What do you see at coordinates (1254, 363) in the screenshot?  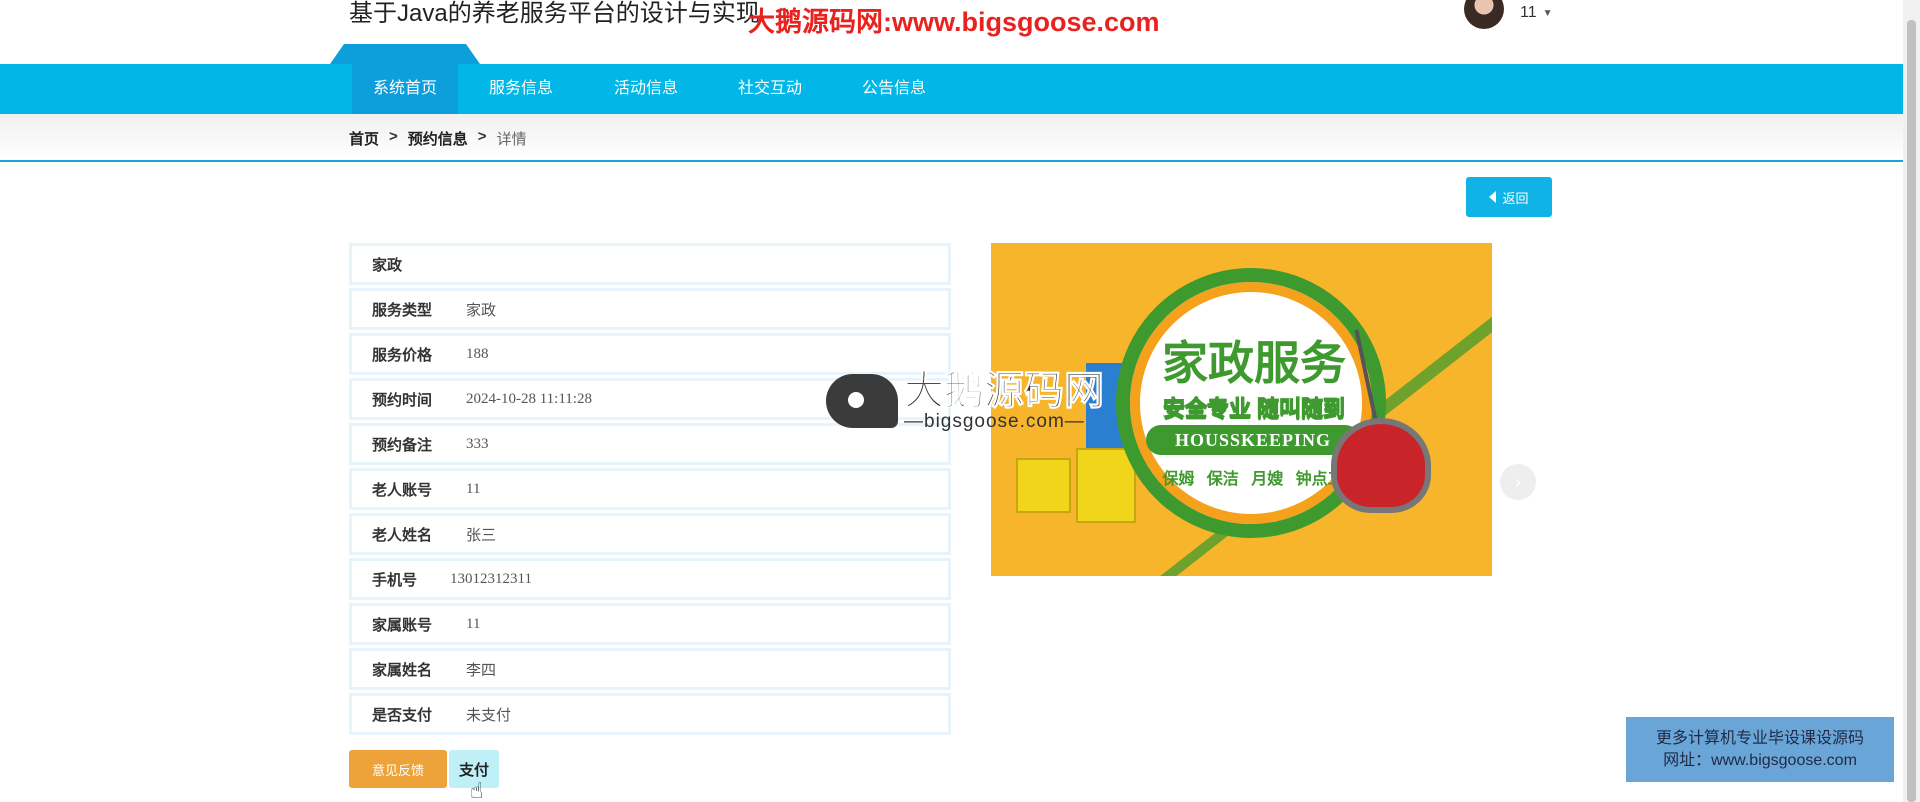 I see `banner-headline: 家政服务` at bounding box center [1254, 363].